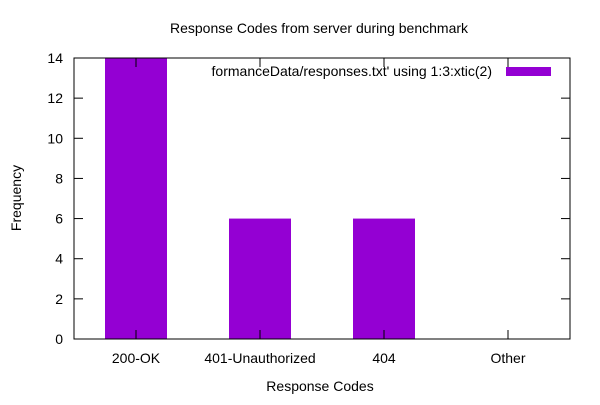  Describe the element at coordinates (55, 138) in the screenshot. I see `y-tick-label: 10` at that location.